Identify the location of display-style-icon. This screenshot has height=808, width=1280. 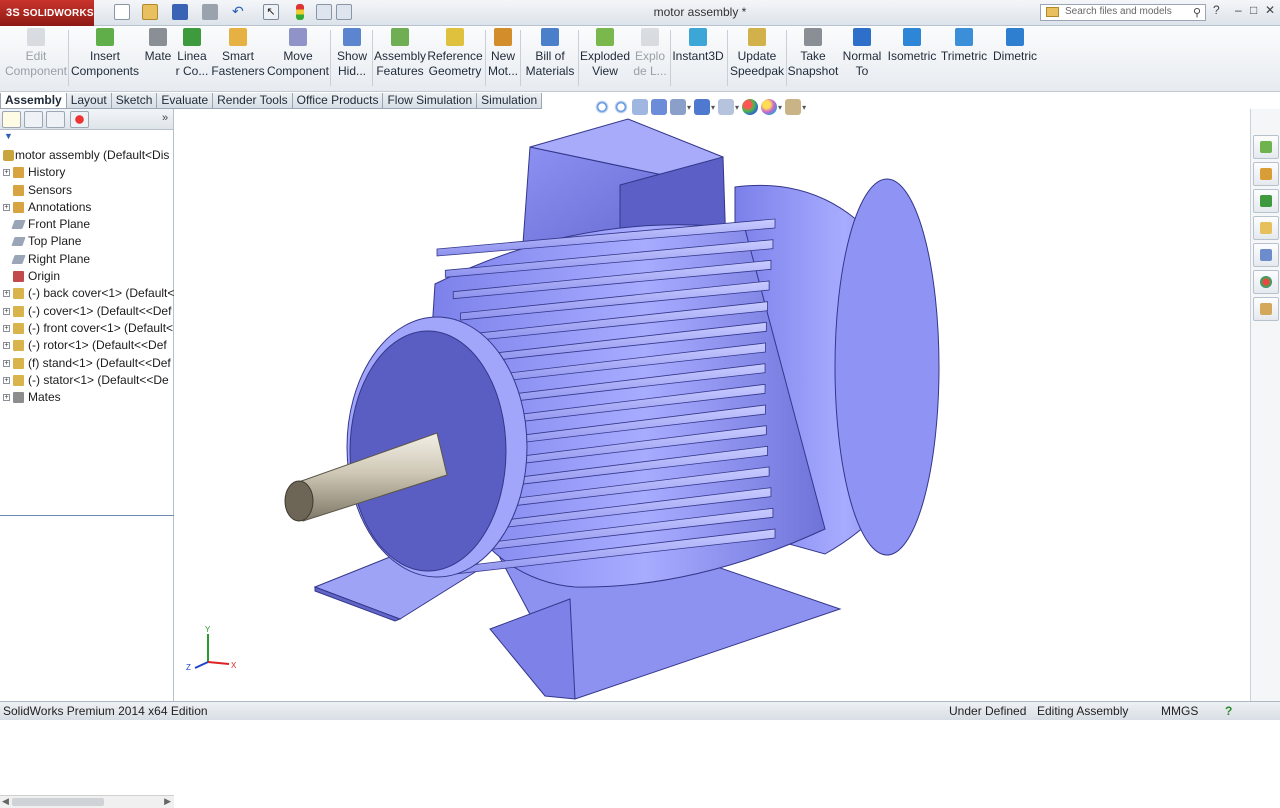
(726, 107).